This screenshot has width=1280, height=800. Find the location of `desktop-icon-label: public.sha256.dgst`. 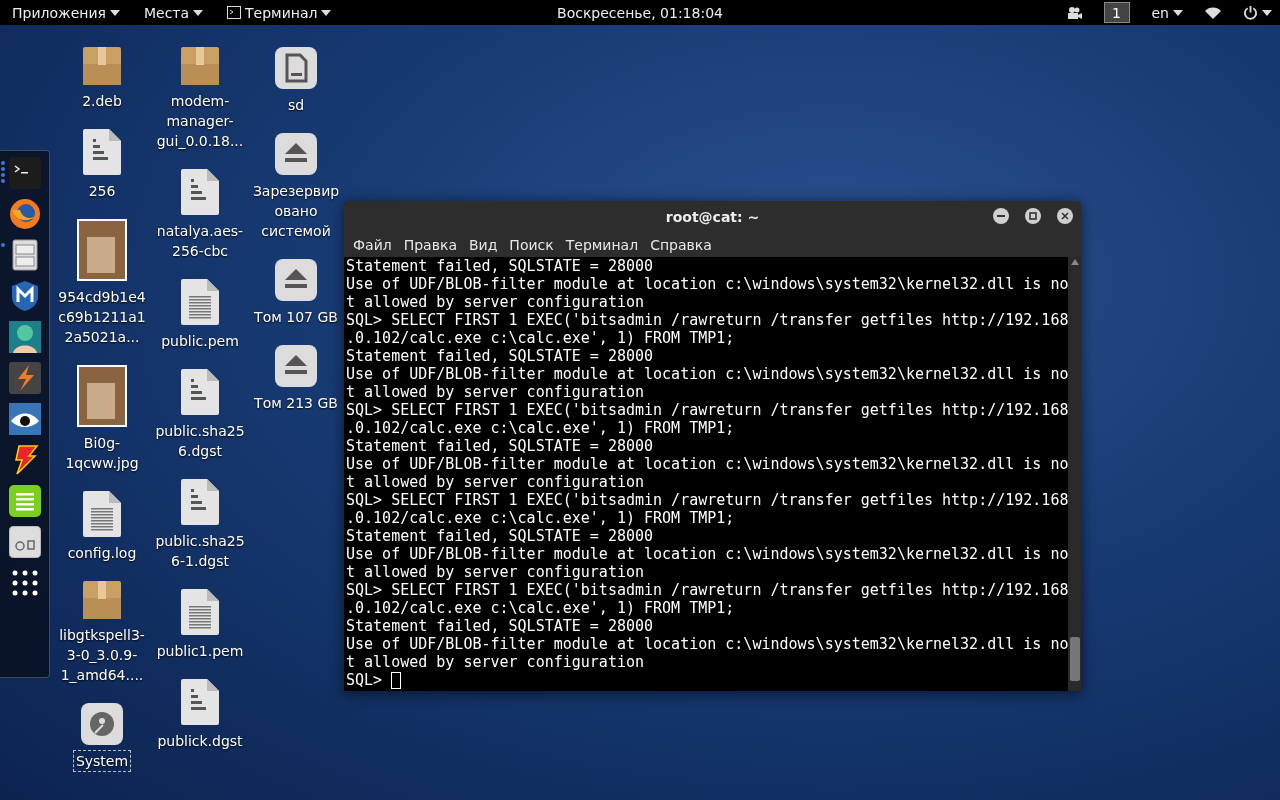

desktop-icon-label: public.sha256.dgst is located at coordinates (200, 441).